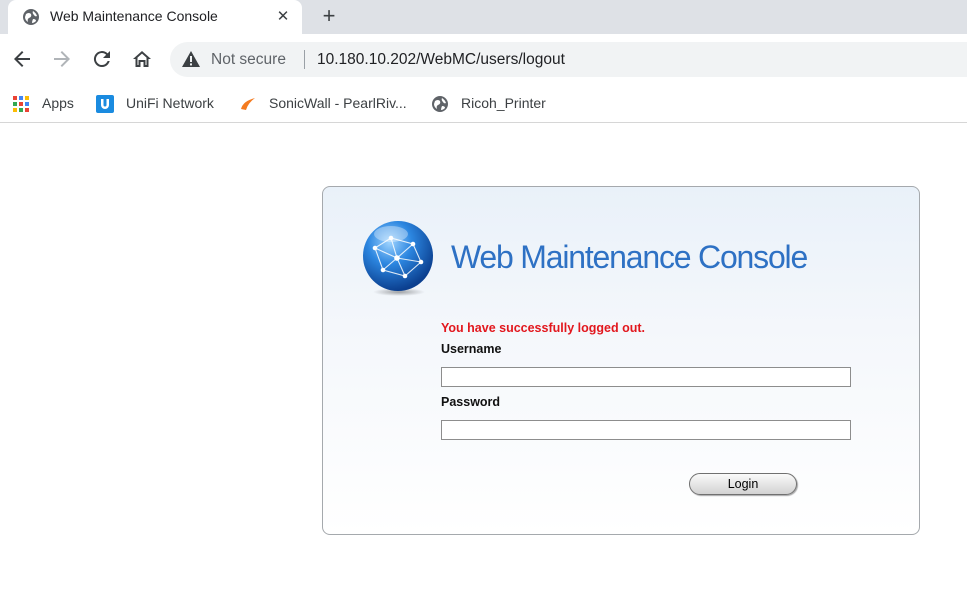 This screenshot has width=967, height=591. What do you see at coordinates (329, 16) in the screenshot?
I see `new-tab-button: +` at bounding box center [329, 16].